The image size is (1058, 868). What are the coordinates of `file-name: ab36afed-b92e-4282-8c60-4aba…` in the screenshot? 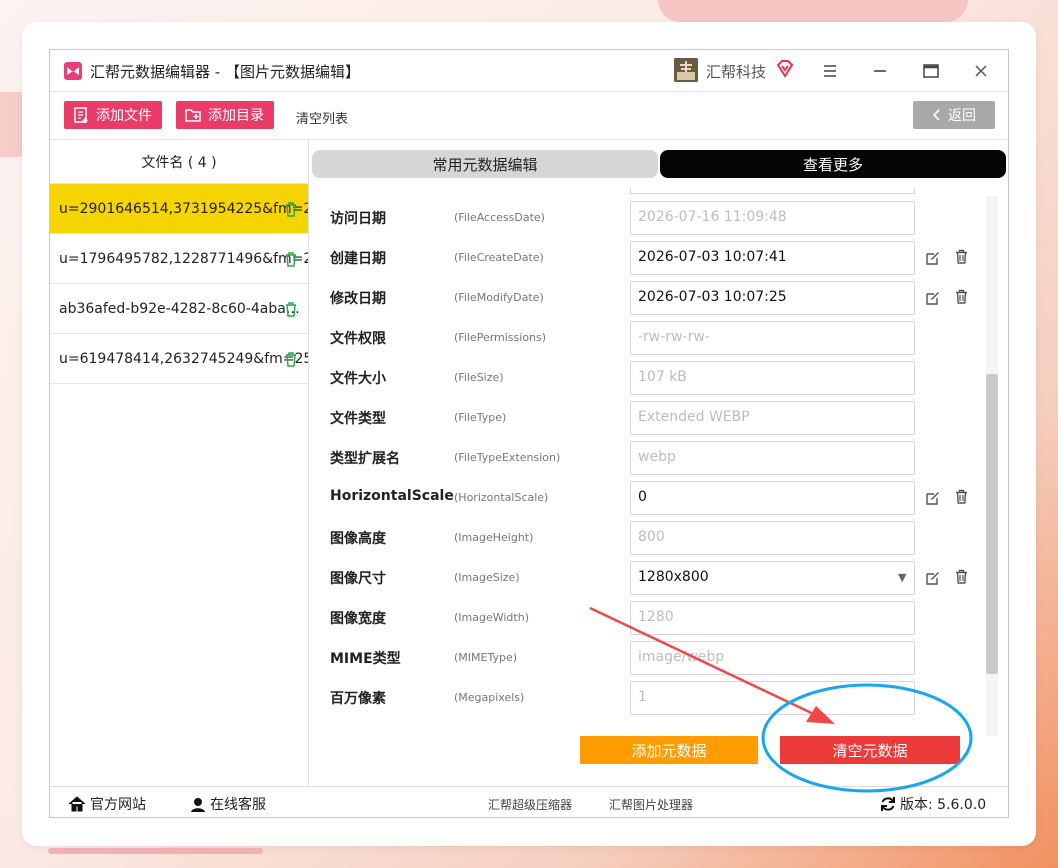 It's located at (179, 308).